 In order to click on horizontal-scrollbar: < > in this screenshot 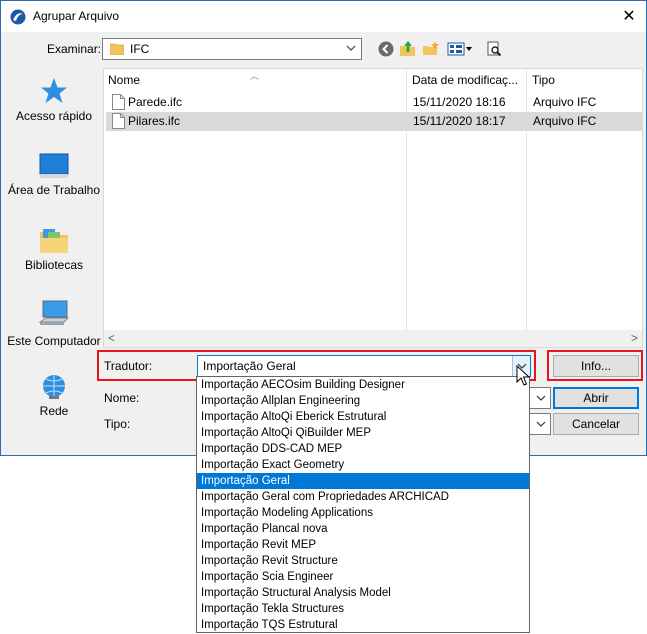, I will do `click(373, 338)`.